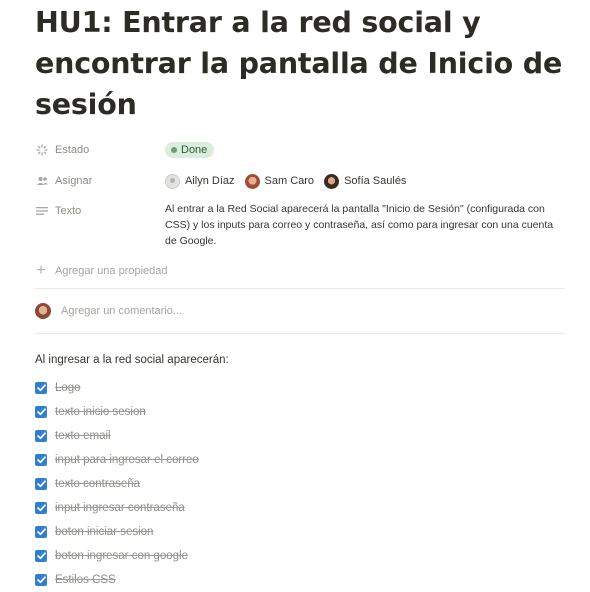 Image resolution: width=590 pixels, height=592 pixels. I want to click on divider, so click(300, 333).